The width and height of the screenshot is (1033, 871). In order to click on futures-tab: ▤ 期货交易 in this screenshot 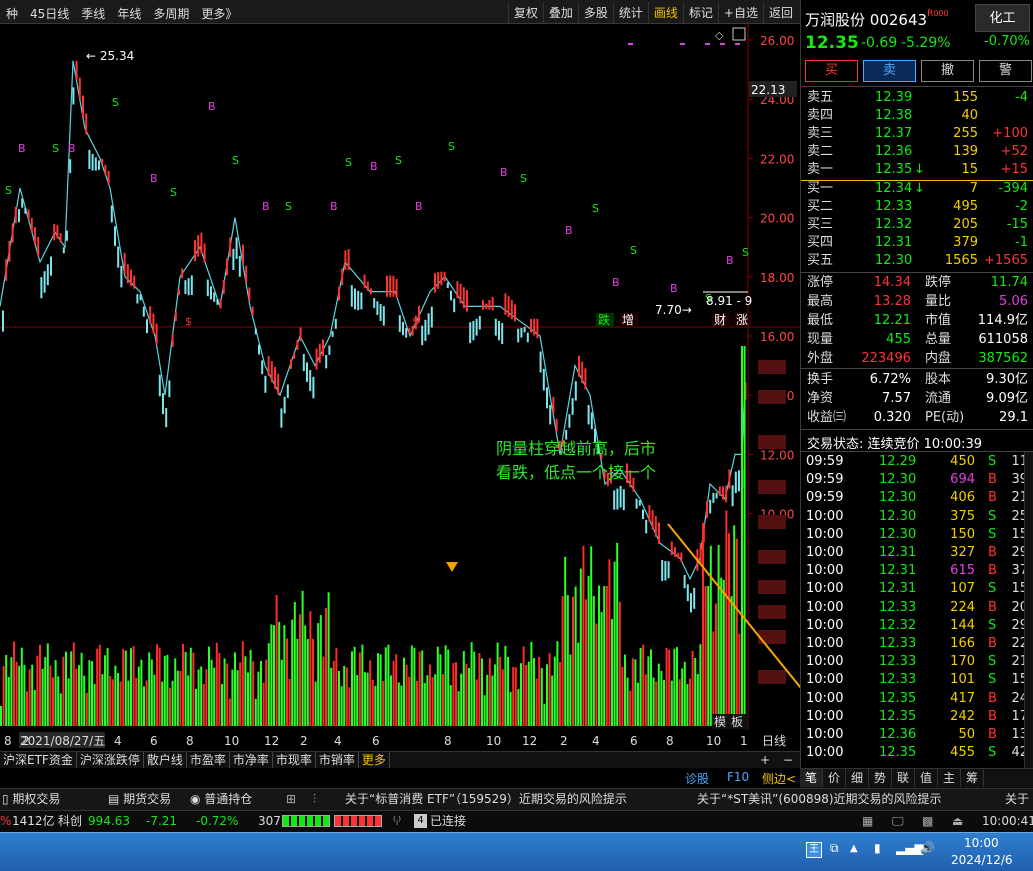, I will do `click(139, 799)`.